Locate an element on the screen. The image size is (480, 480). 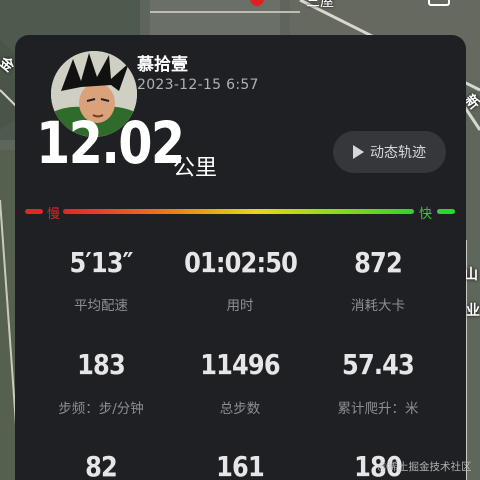
stat-climb-label: 累计爬升：米 is located at coordinates (378, 409).